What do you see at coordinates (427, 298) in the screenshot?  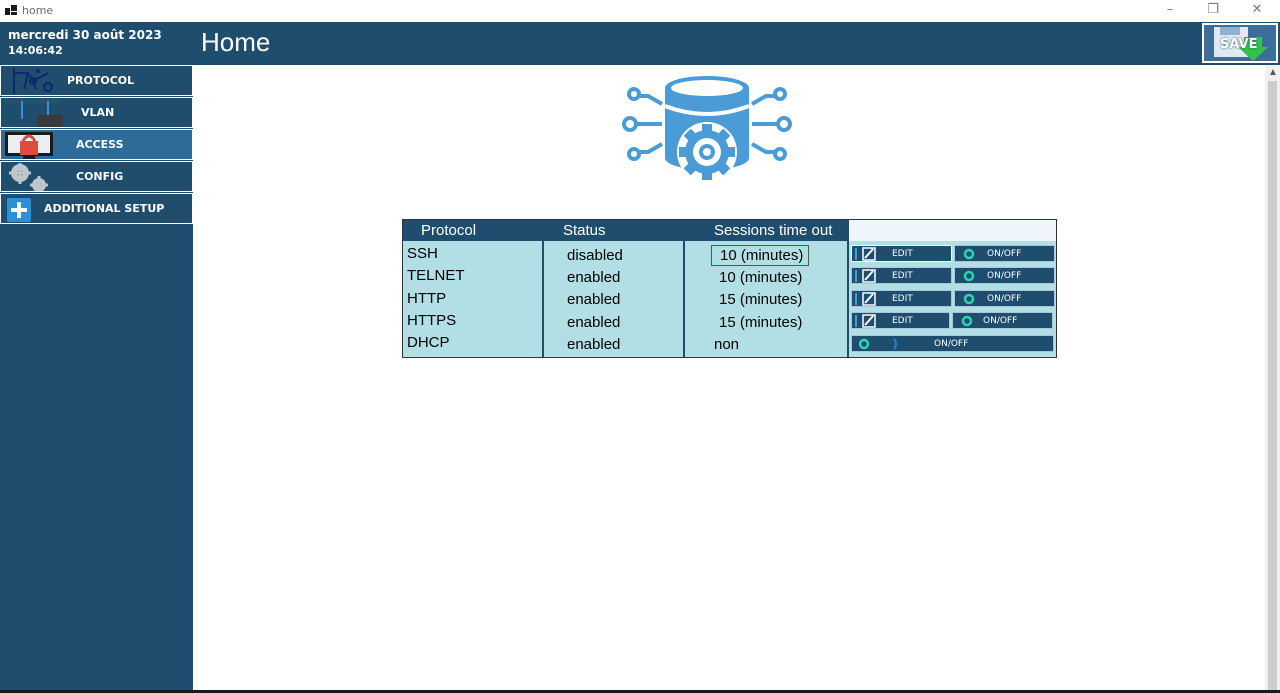 I see `protocol-cell: HTTP` at bounding box center [427, 298].